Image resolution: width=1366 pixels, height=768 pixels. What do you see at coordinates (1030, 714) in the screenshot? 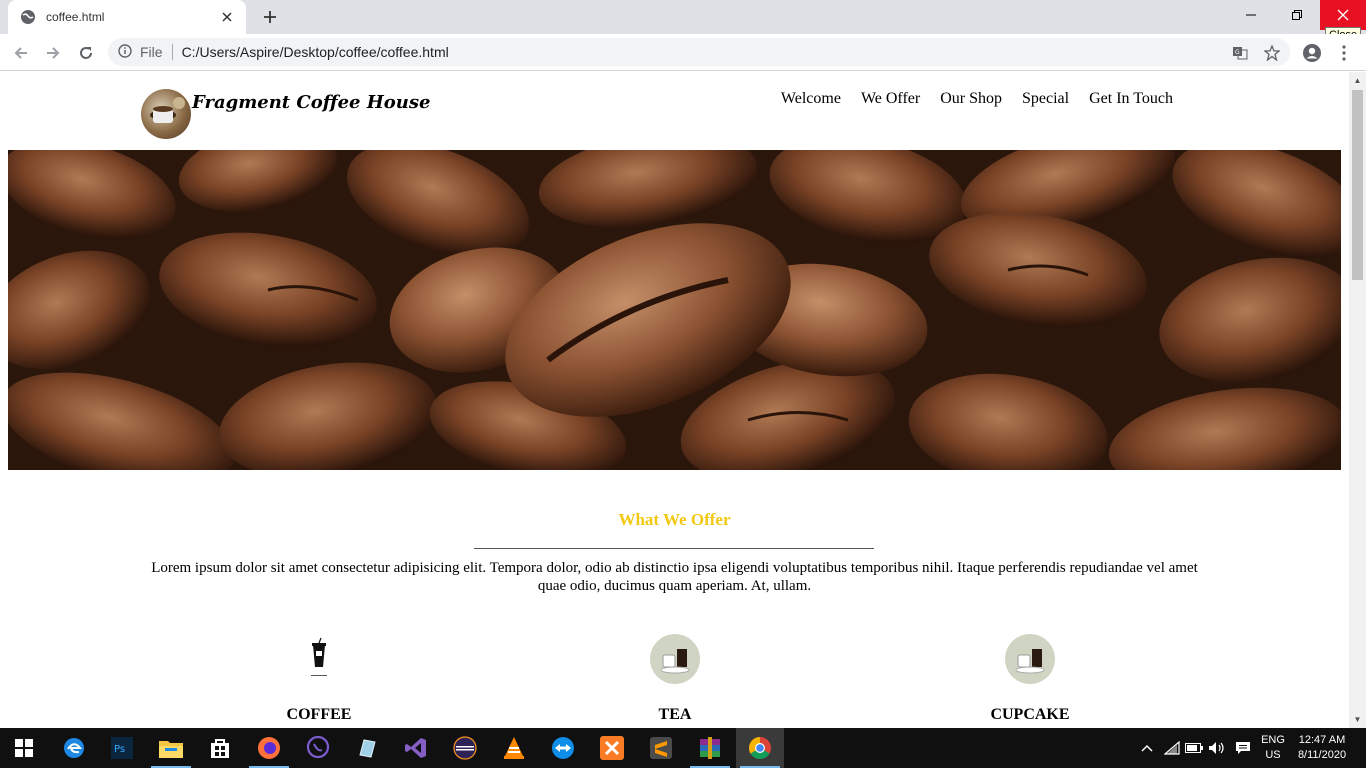
I see `card-title-cupcake: CUPCAKE` at bounding box center [1030, 714].